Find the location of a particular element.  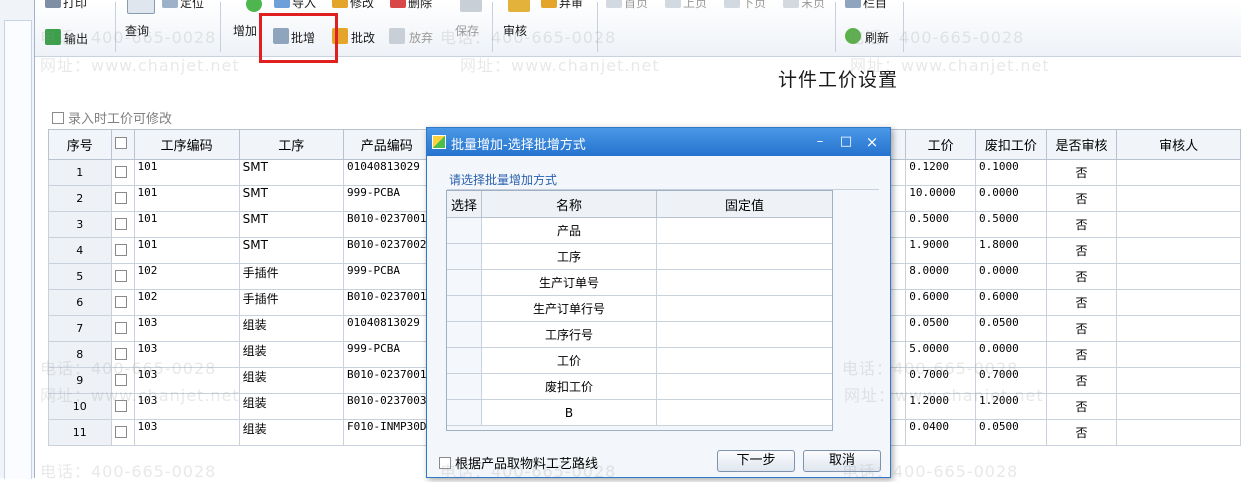

mode-row: 废扣工价 is located at coordinates (639, 386).